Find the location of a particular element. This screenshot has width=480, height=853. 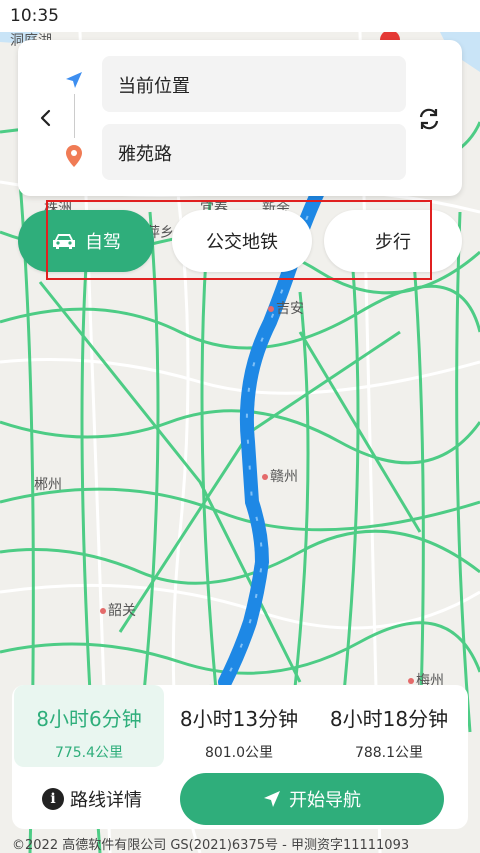

start-location-field: 当前位置 is located at coordinates (254, 84).